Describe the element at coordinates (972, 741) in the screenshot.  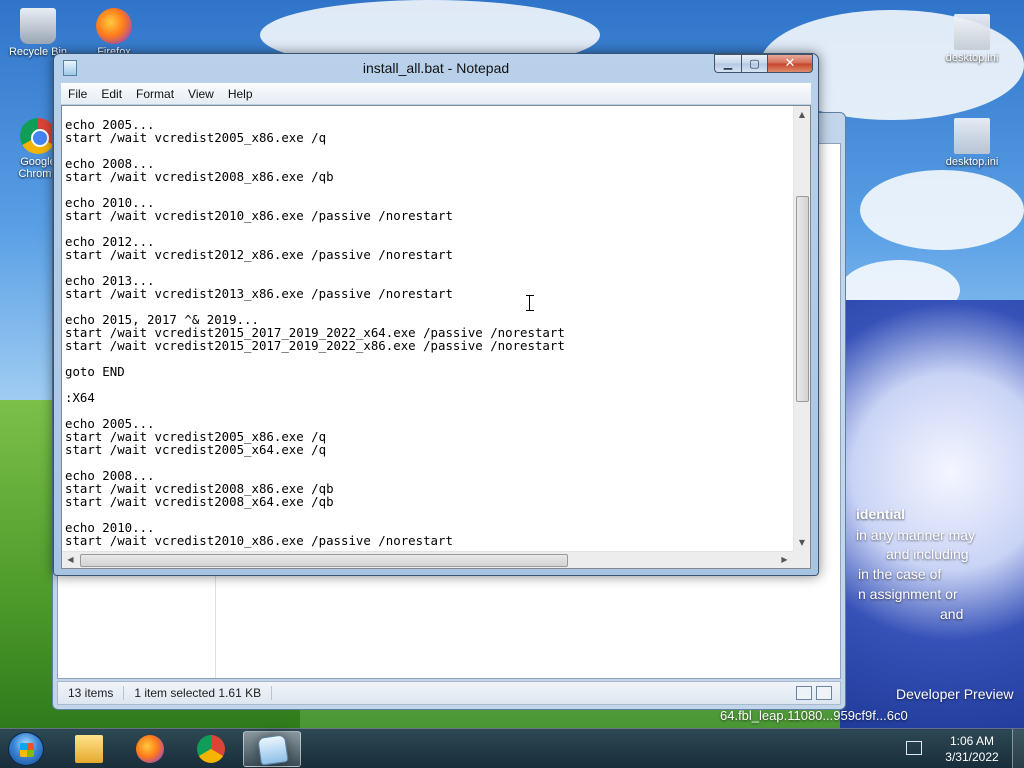
I see `clock-time: 1:06 AM` at that location.